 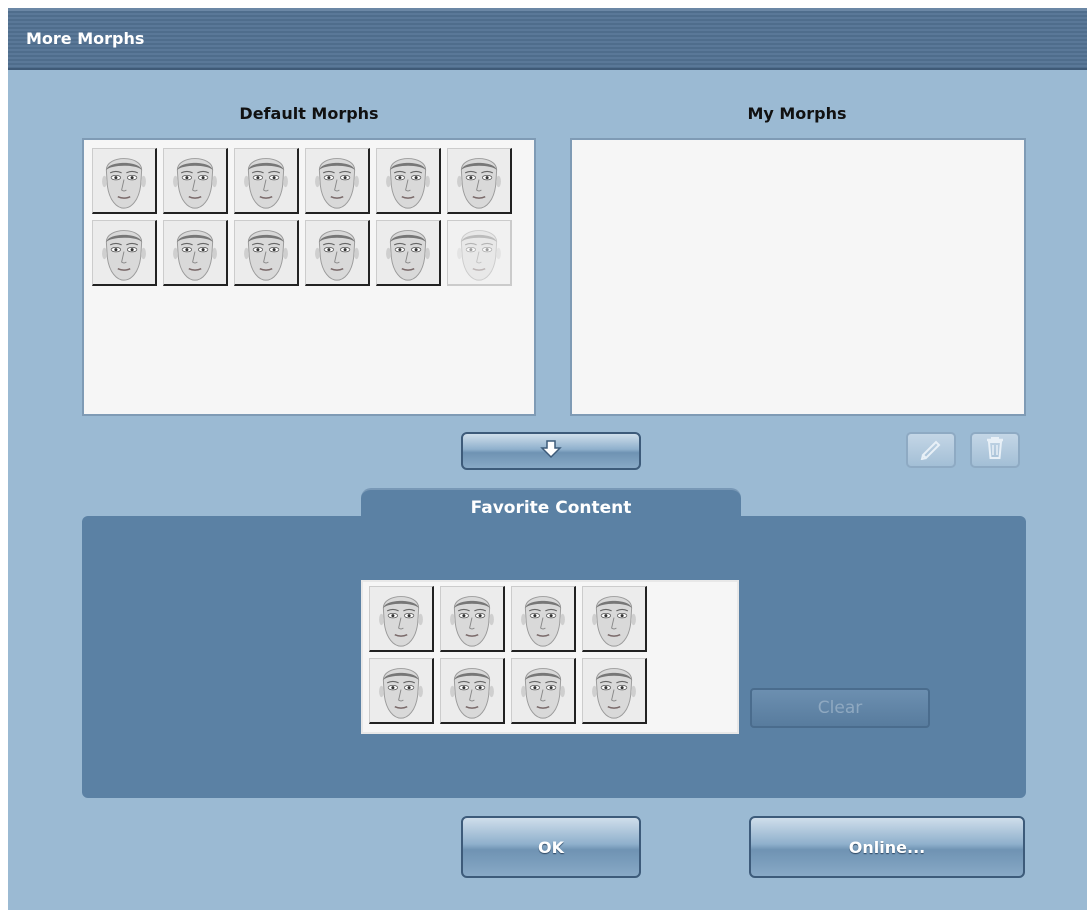 What do you see at coordinates (302, 217) in the screenshot?
I see `default-morphs-grid` at bounding box center [302, 217].